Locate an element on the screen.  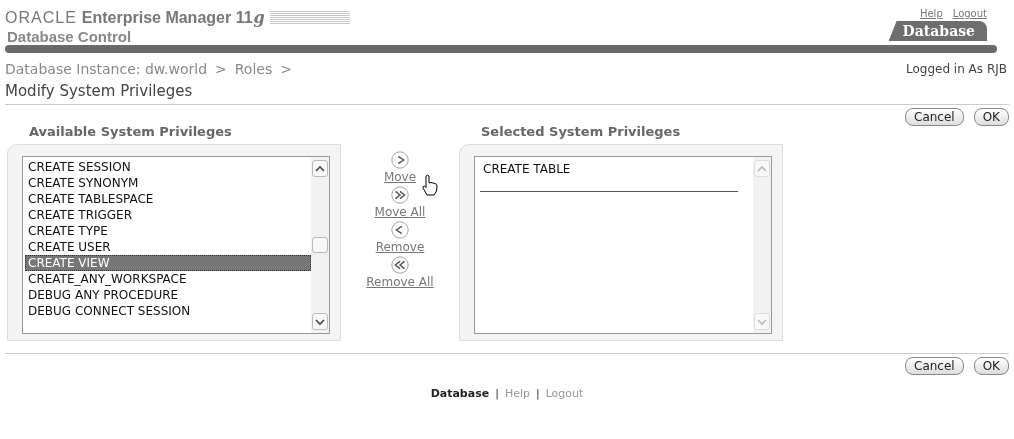
list-item: CREATE VIEW is located at coordinates (168, 263).